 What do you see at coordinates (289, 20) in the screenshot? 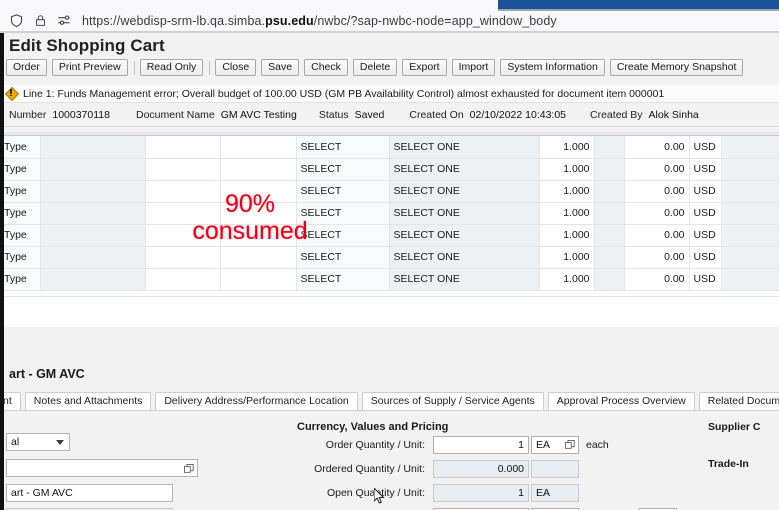
I see `url-host: psu.edu` at bounding box center [289, 20].